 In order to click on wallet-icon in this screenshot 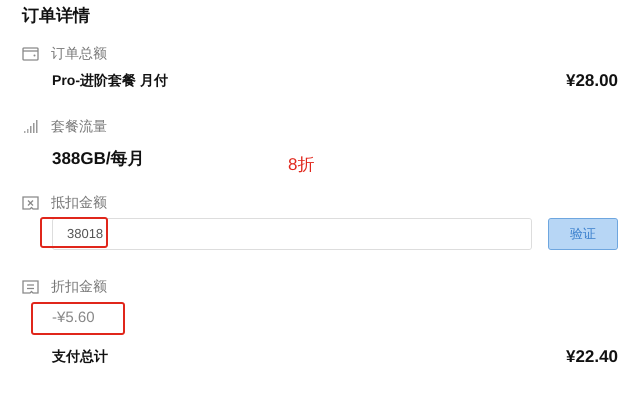, I will do `click(30, 53)`.